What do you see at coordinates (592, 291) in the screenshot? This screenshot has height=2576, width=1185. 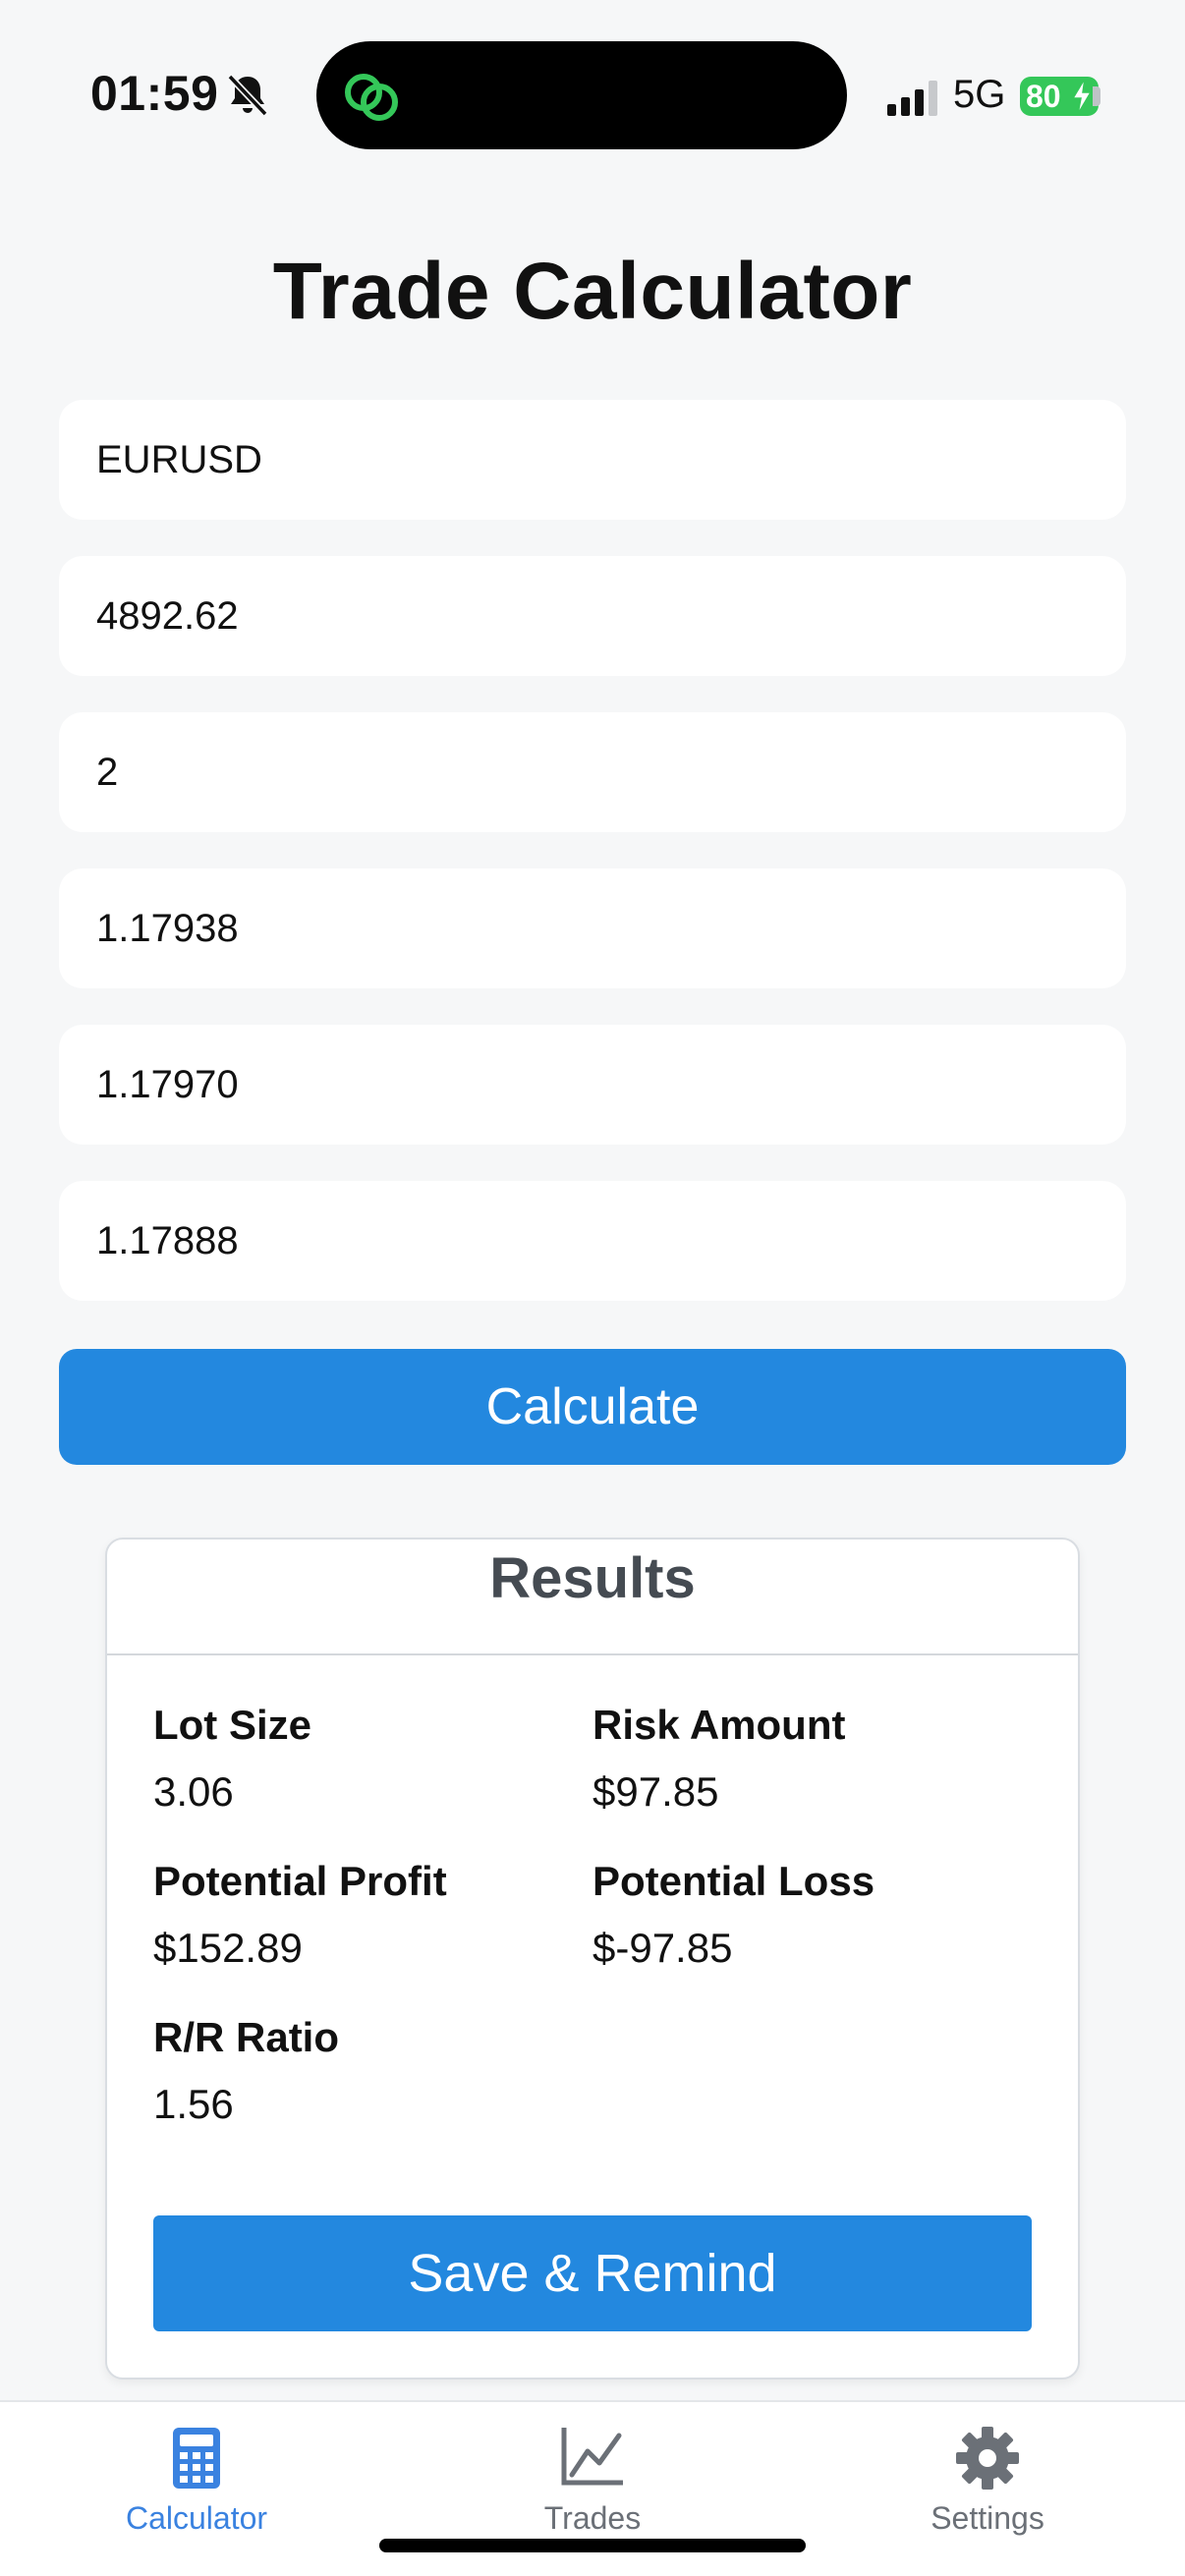 I see `page-title: Trade Calculator` at bounding box center [592, 291].